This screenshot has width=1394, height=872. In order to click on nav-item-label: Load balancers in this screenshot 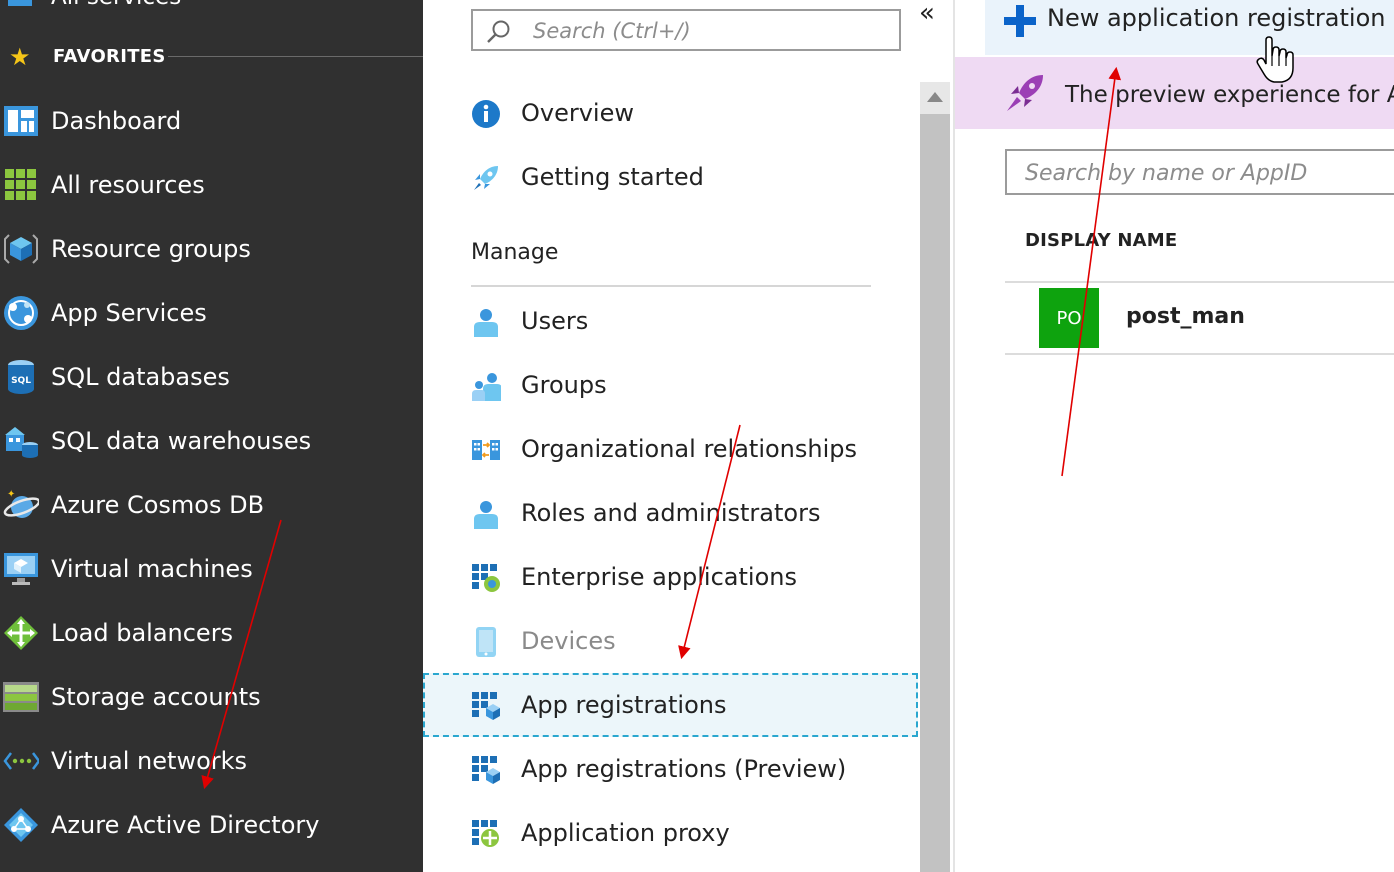, I will do `click(142, 633)`.